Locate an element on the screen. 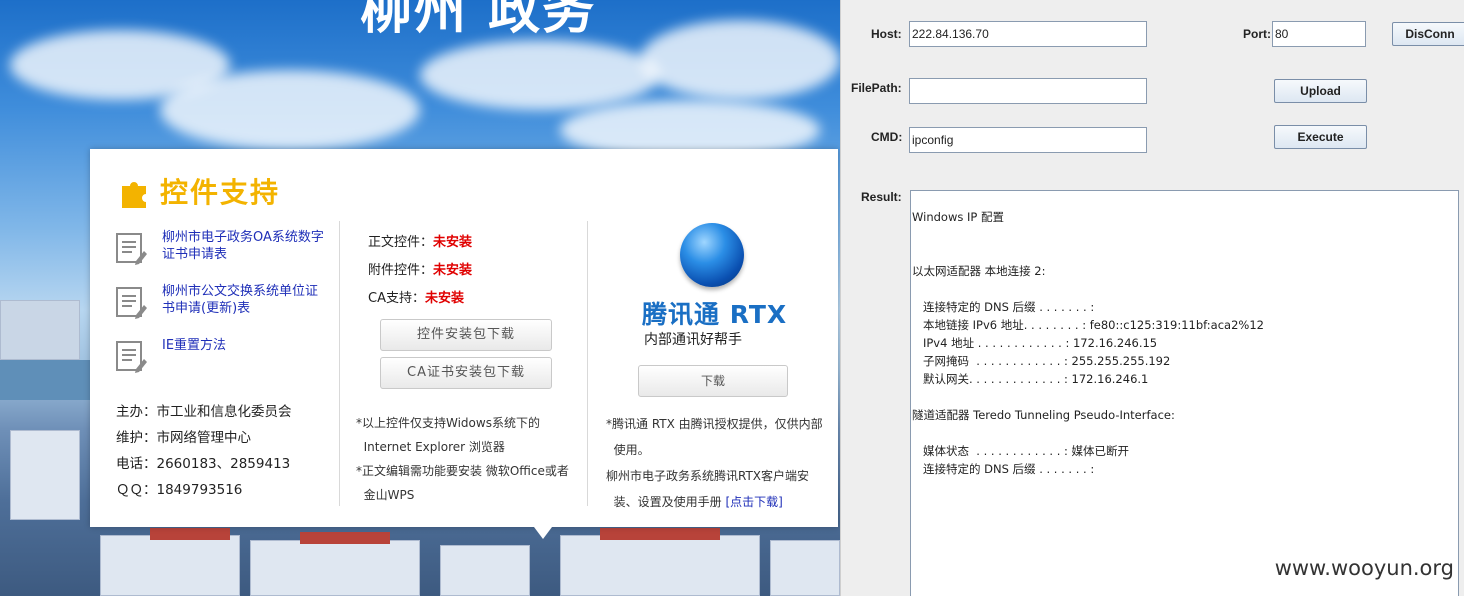  filepath-label: FilePath: is located at coordinates (876, 88).